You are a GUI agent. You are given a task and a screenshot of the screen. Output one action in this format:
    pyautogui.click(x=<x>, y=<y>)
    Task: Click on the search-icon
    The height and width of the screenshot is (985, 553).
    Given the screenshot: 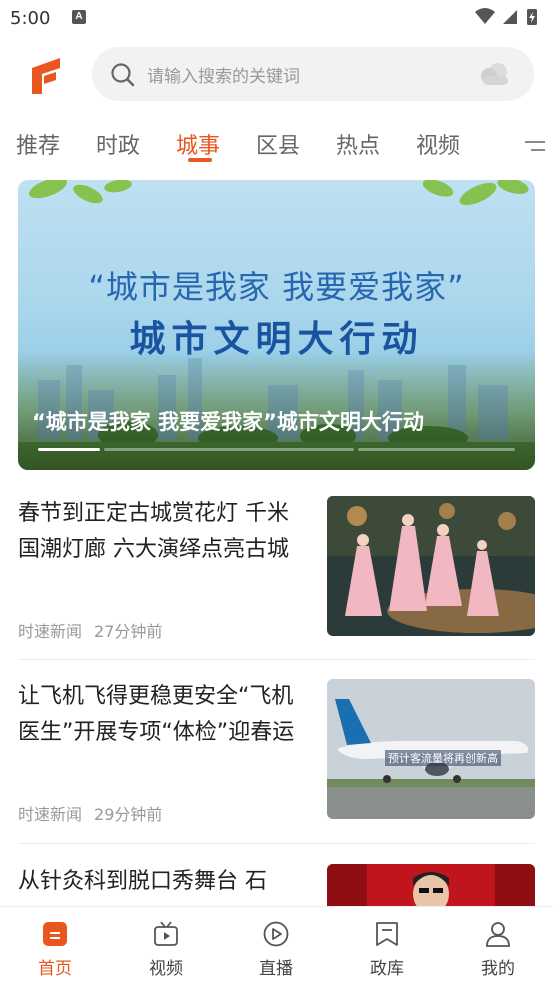 What is the action you would take?
    pyautogui.click(x=123, y=75)
    